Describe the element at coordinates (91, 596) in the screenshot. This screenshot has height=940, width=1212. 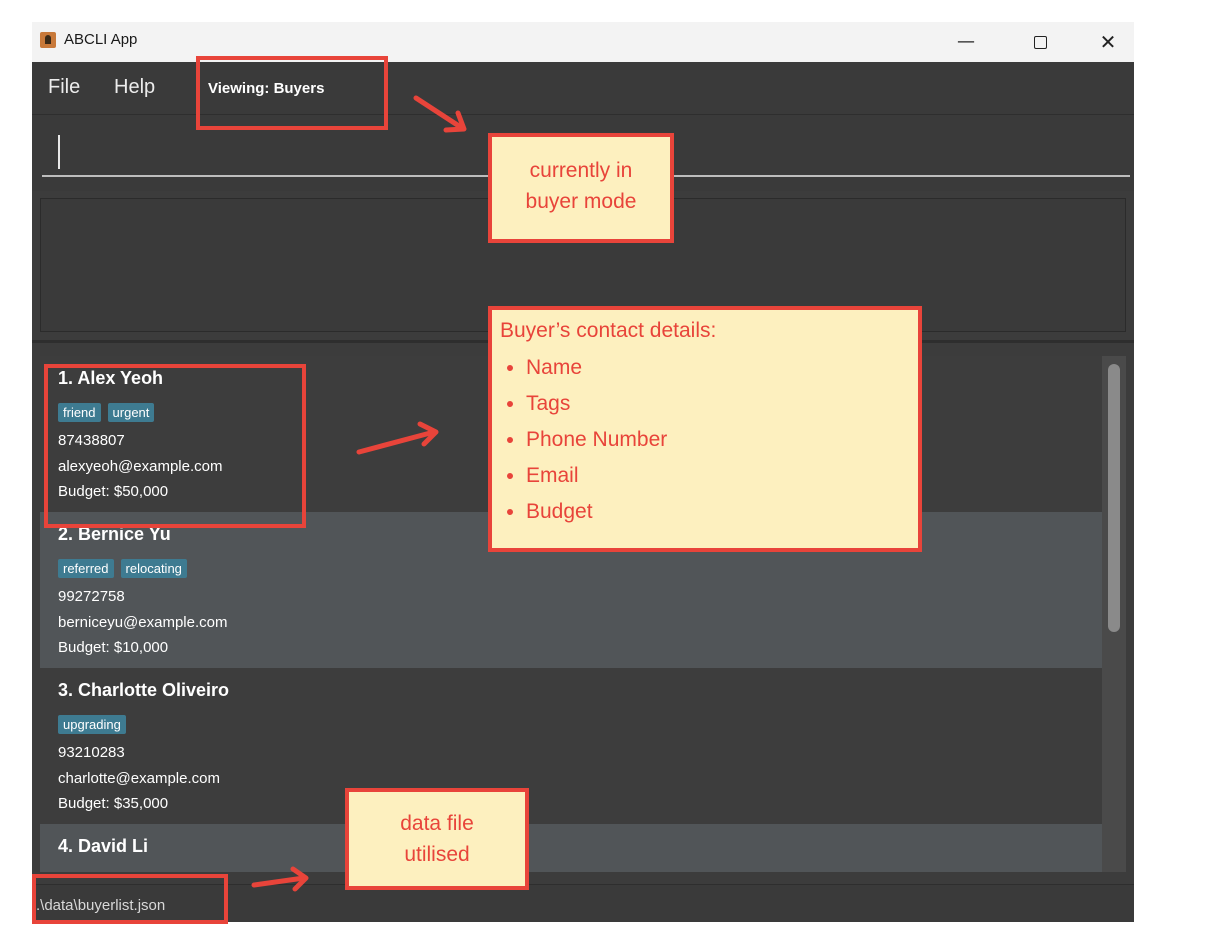
I see `buyer-phone: 99272758` at that location.